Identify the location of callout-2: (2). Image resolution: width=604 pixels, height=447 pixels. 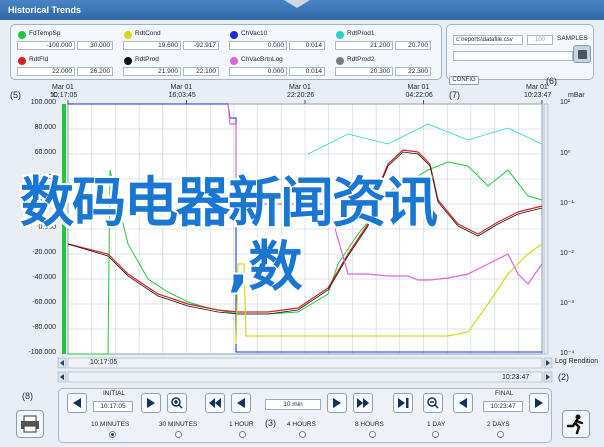
(563, 377).